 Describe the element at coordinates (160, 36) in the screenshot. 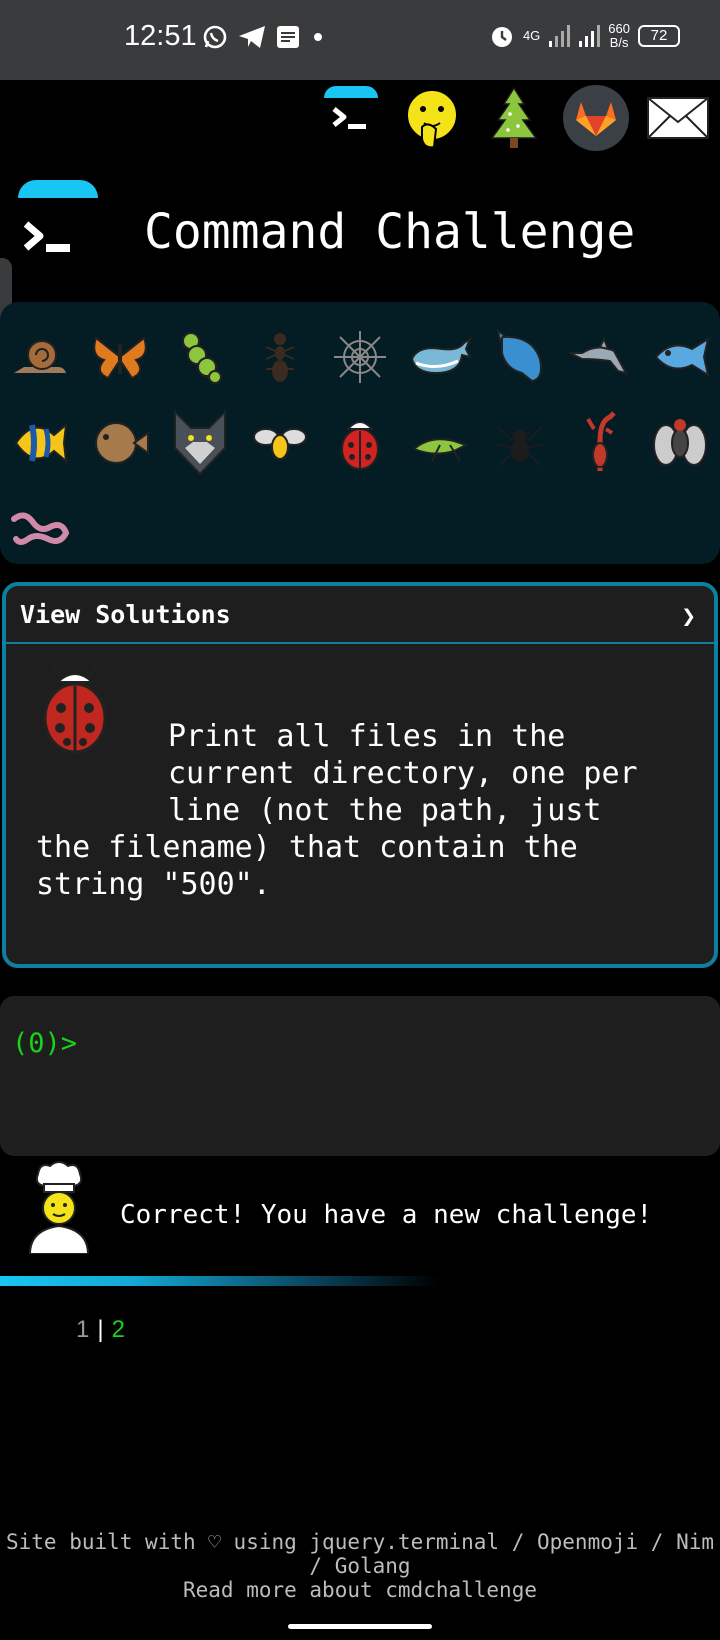

I see `status-time: 12:51` at that location.